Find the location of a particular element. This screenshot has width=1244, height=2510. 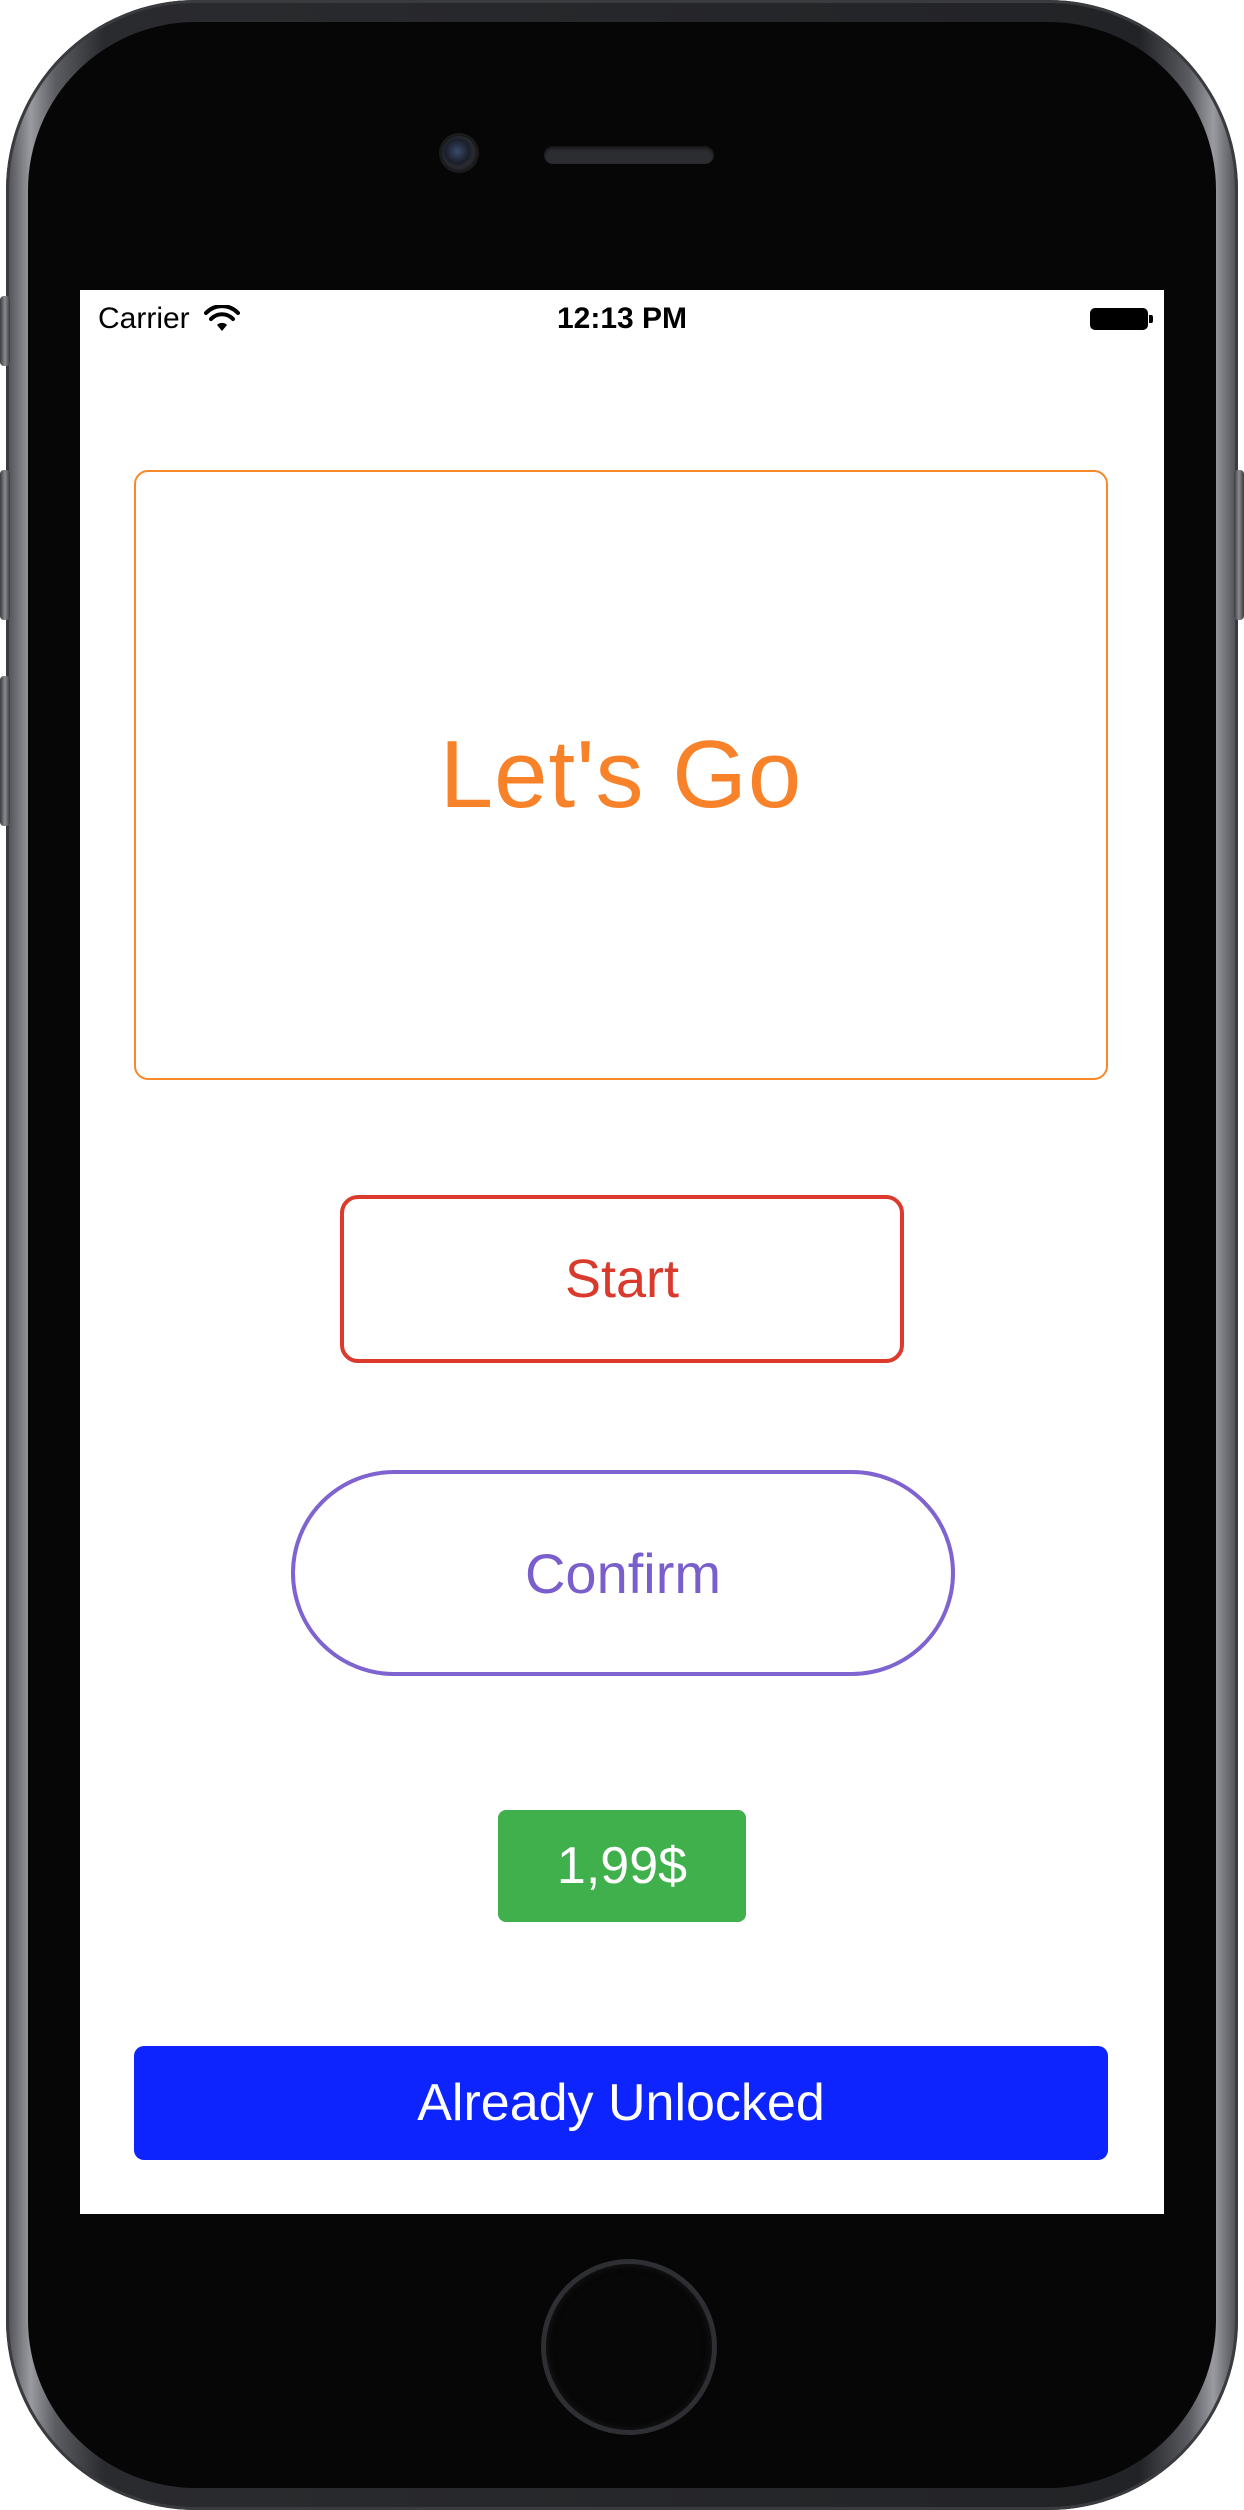

mute-switch is located at coordinates (5, 331).